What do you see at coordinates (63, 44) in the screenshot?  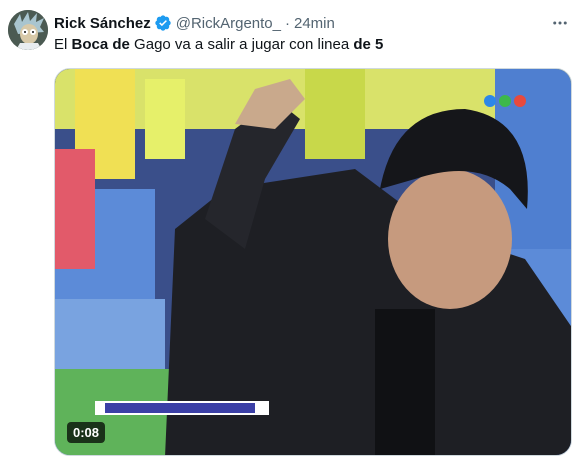 I see `text-part: El` at bounding box center [63, 44].